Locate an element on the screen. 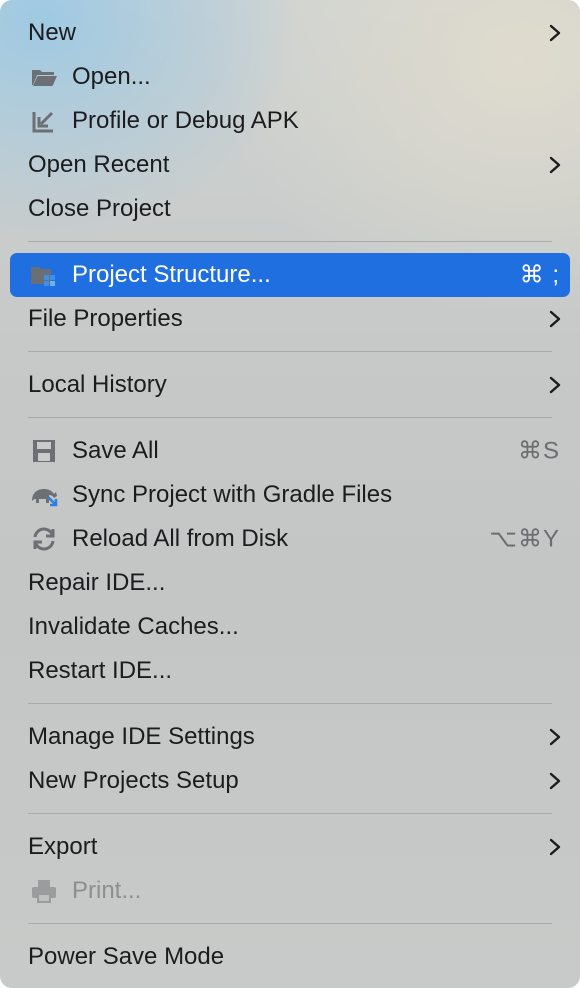 This screenshot has width=580, height=988. menu-item-label: Close Project is located at coordinates (99, 208).